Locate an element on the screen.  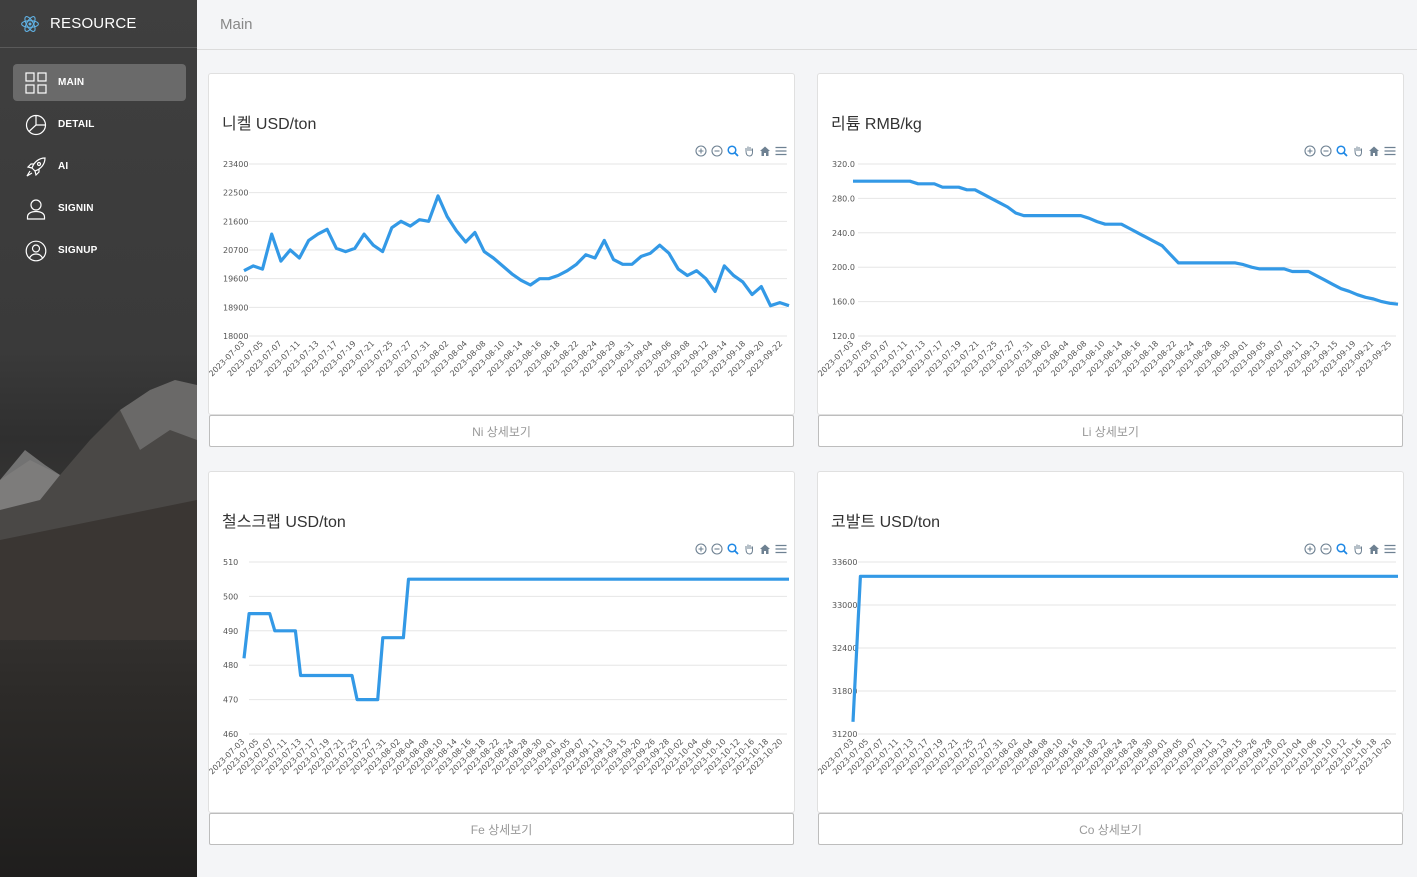
y-tick-label: 460 is located at coordinates (230, 734).